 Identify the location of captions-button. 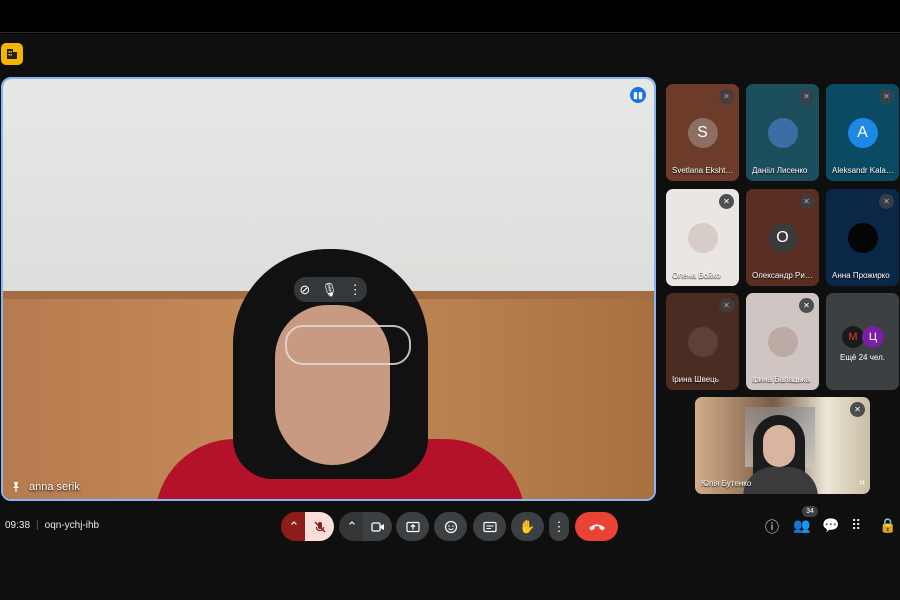
(489, 526).